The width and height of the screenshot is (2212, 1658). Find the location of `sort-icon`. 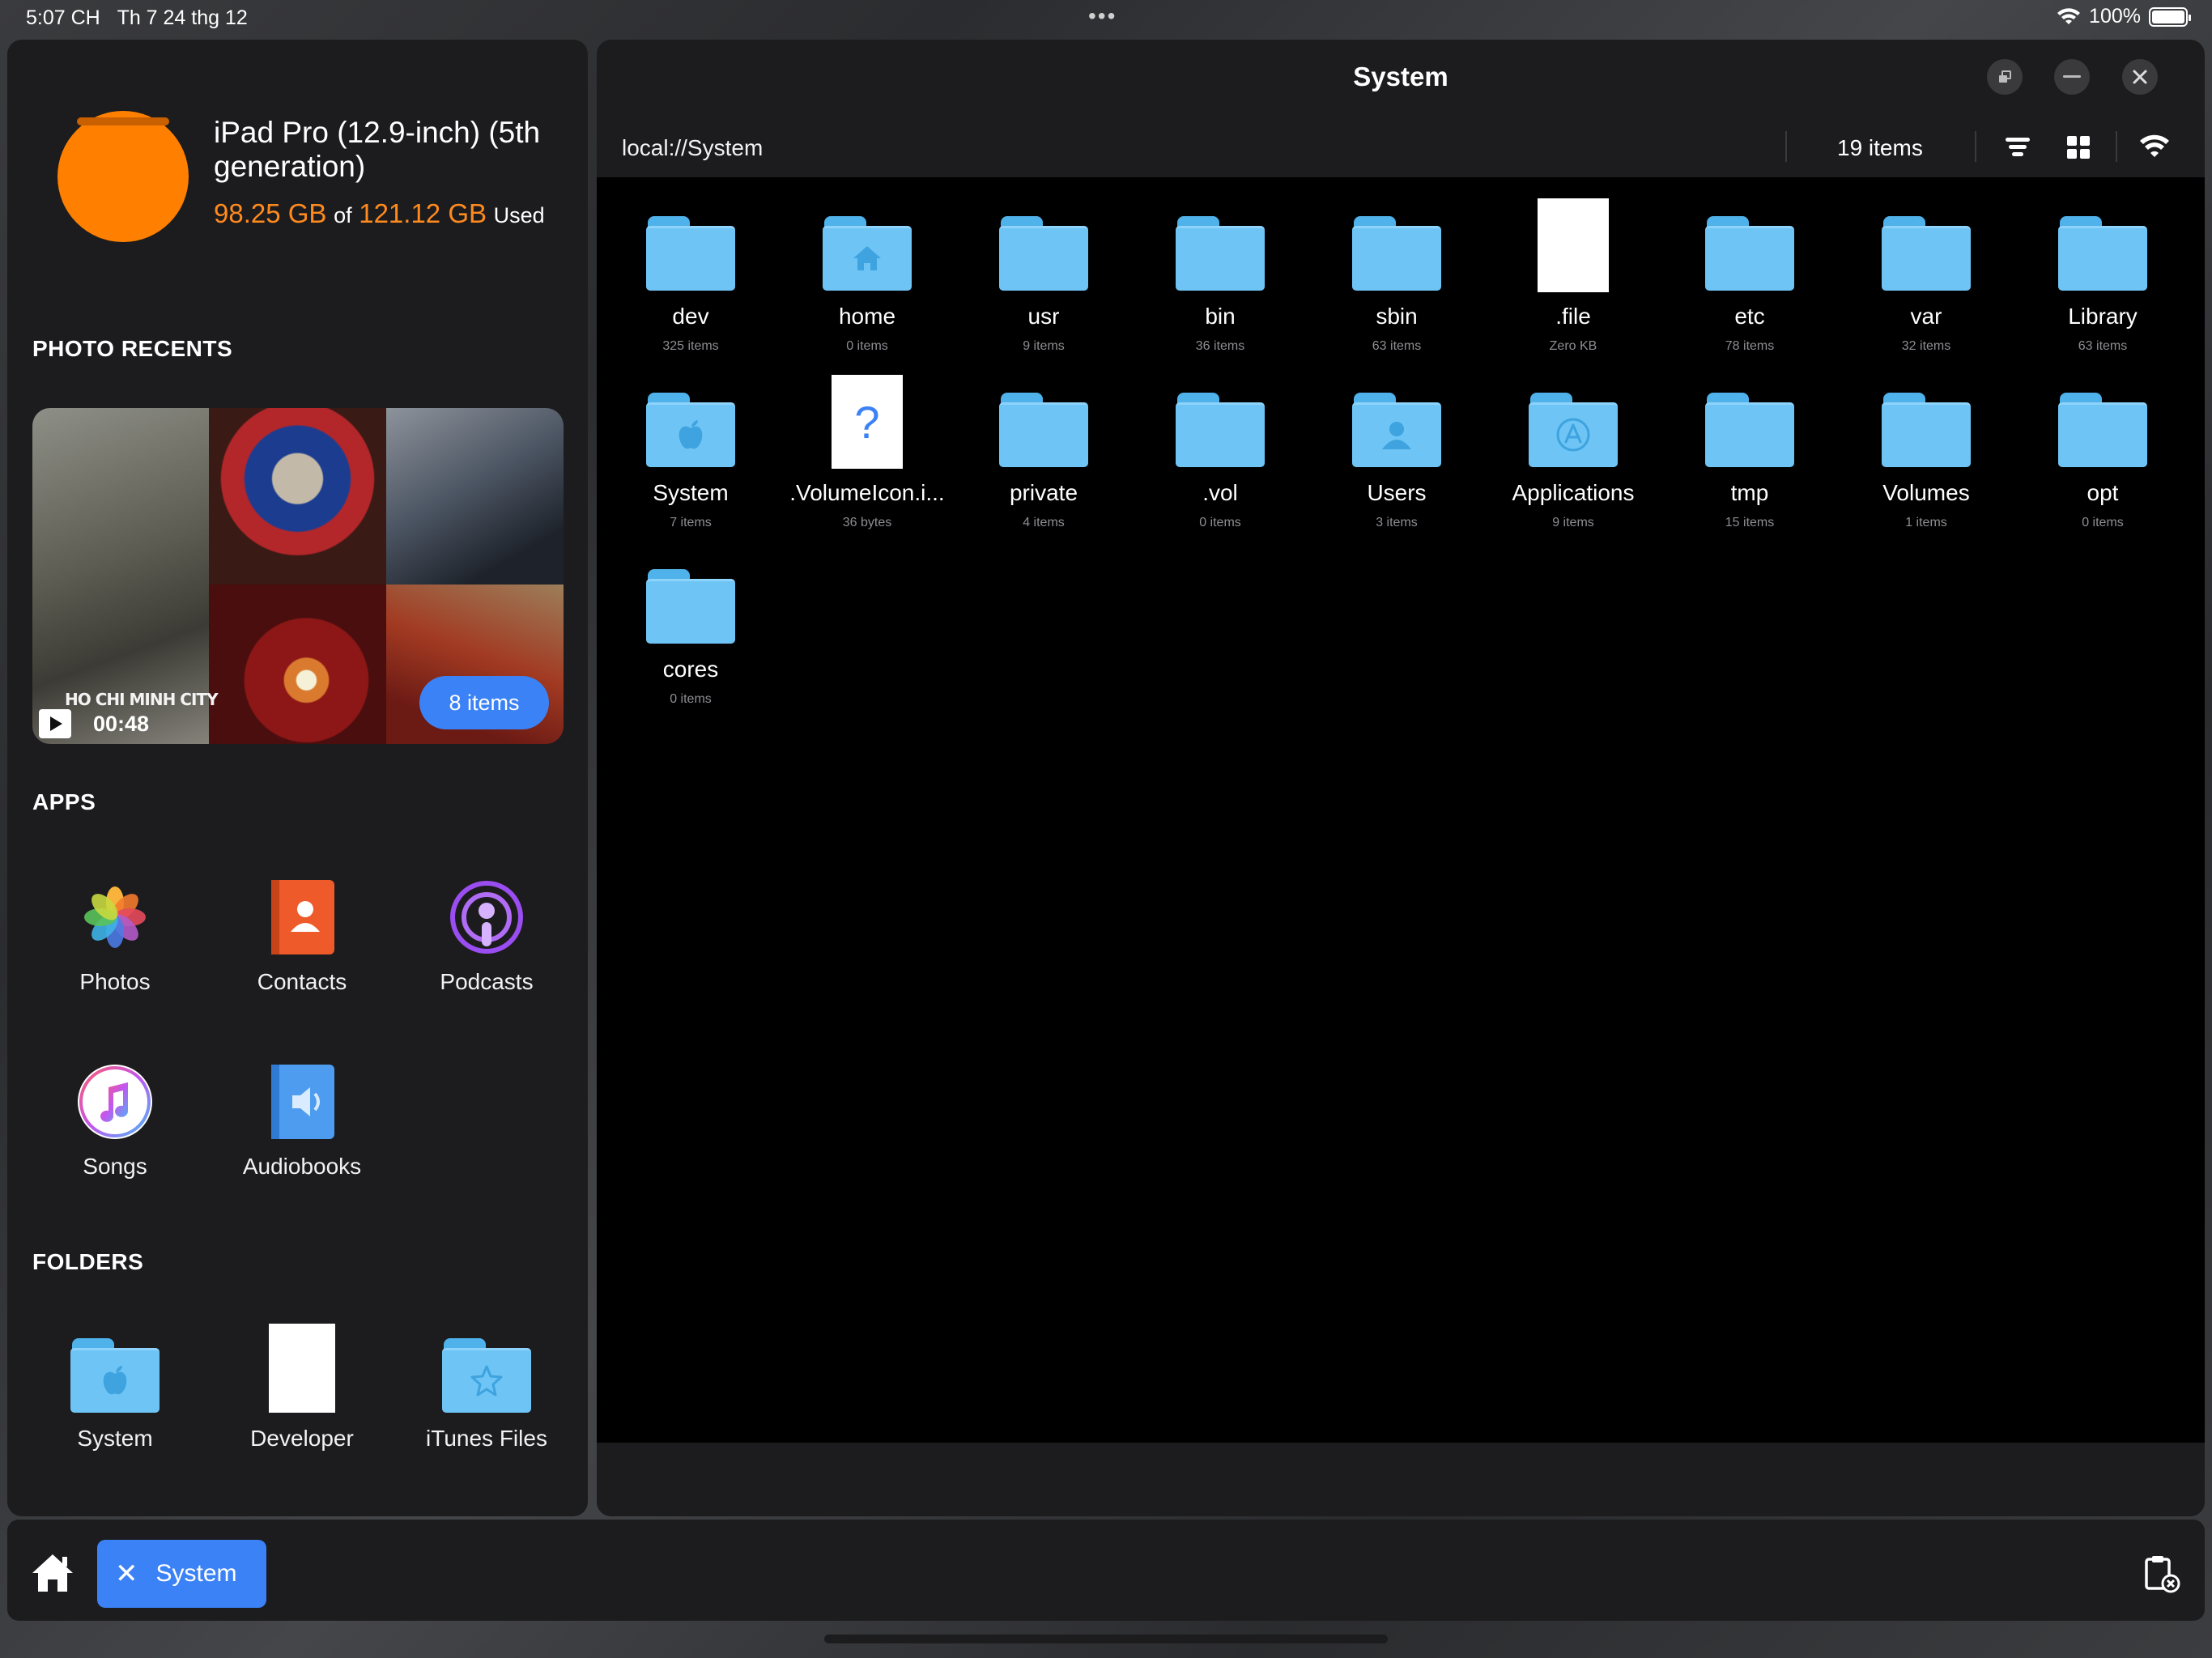

sort-icon is located at coordinates (2018, 147).